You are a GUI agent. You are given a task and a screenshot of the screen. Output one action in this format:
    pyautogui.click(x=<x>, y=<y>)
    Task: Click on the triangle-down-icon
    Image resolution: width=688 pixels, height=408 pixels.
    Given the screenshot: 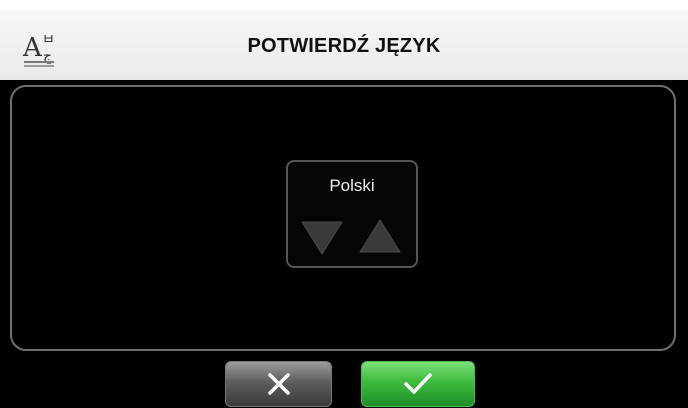 What is the action you would take?
    pyautogui.click(x=322, y=238)
    